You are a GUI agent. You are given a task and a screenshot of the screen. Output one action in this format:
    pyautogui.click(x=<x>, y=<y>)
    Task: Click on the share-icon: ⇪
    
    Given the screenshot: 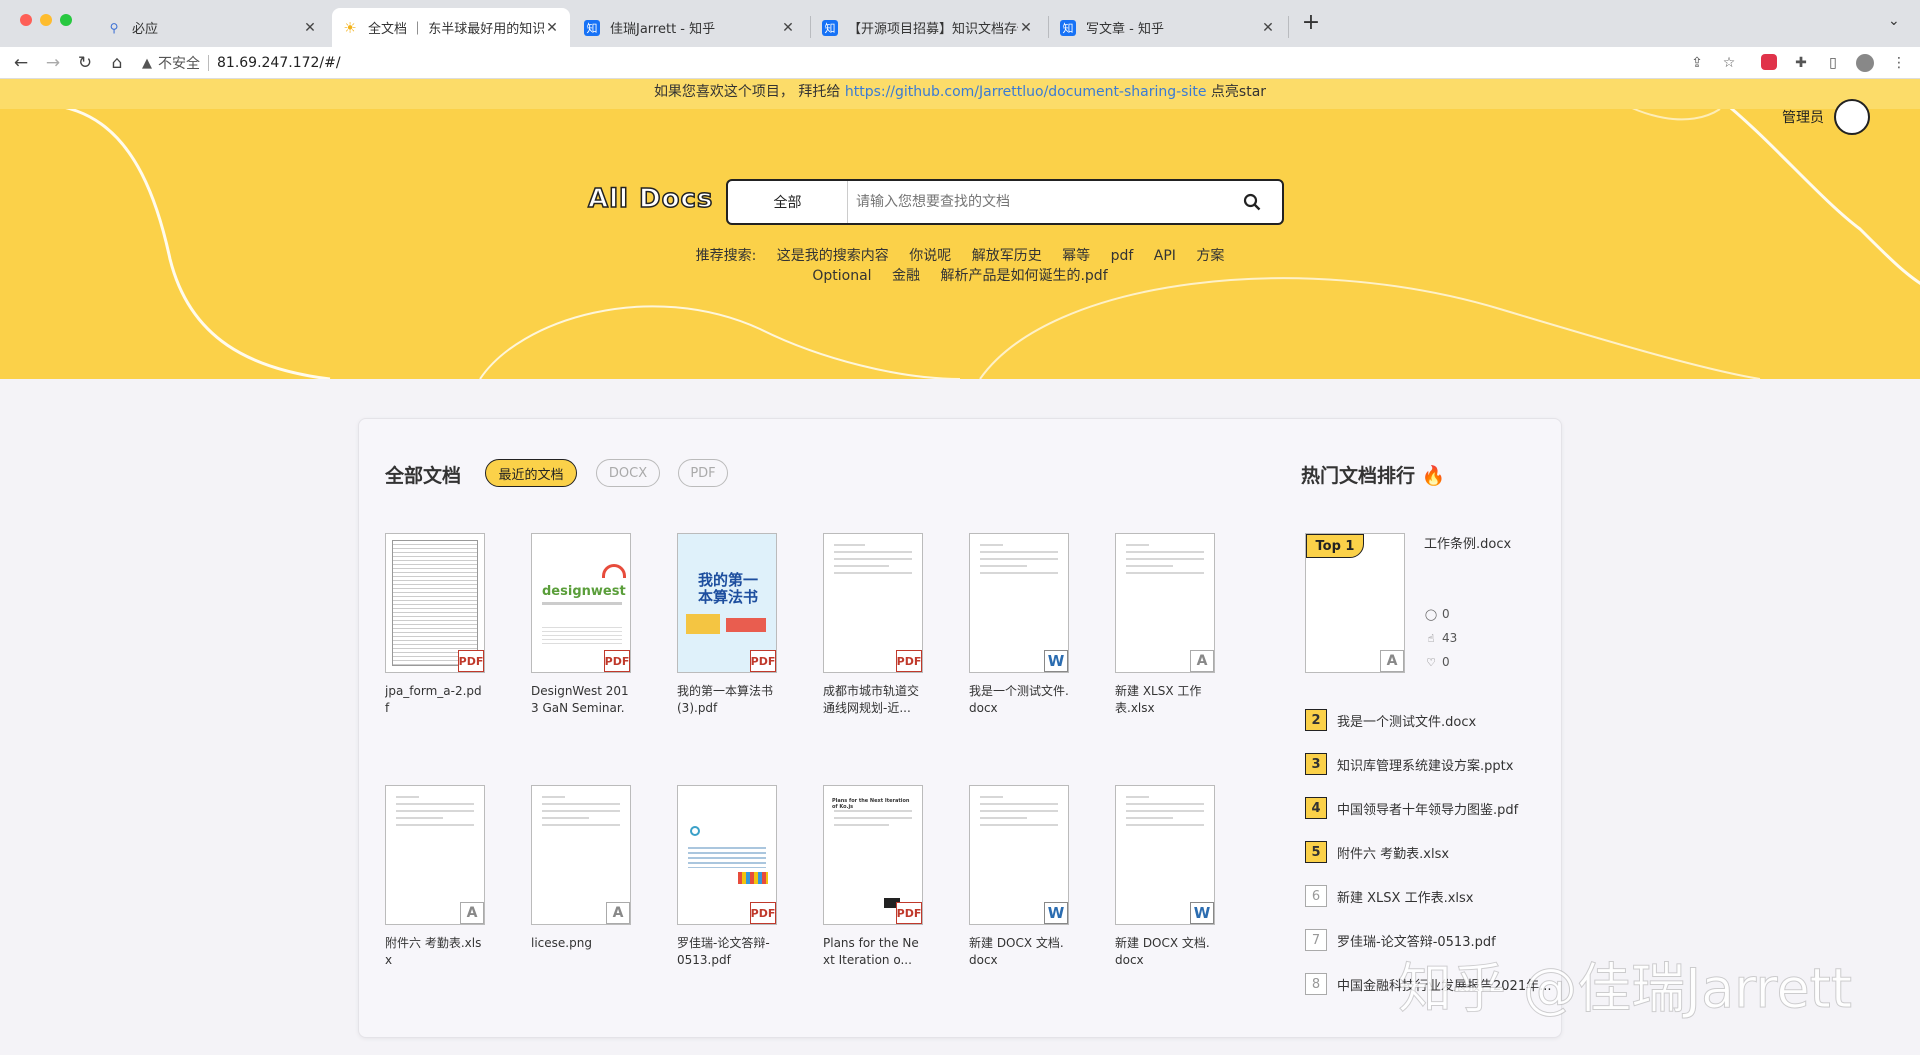 What is the action you would take?
    pyautogui.click(x=1697, y=63)
    